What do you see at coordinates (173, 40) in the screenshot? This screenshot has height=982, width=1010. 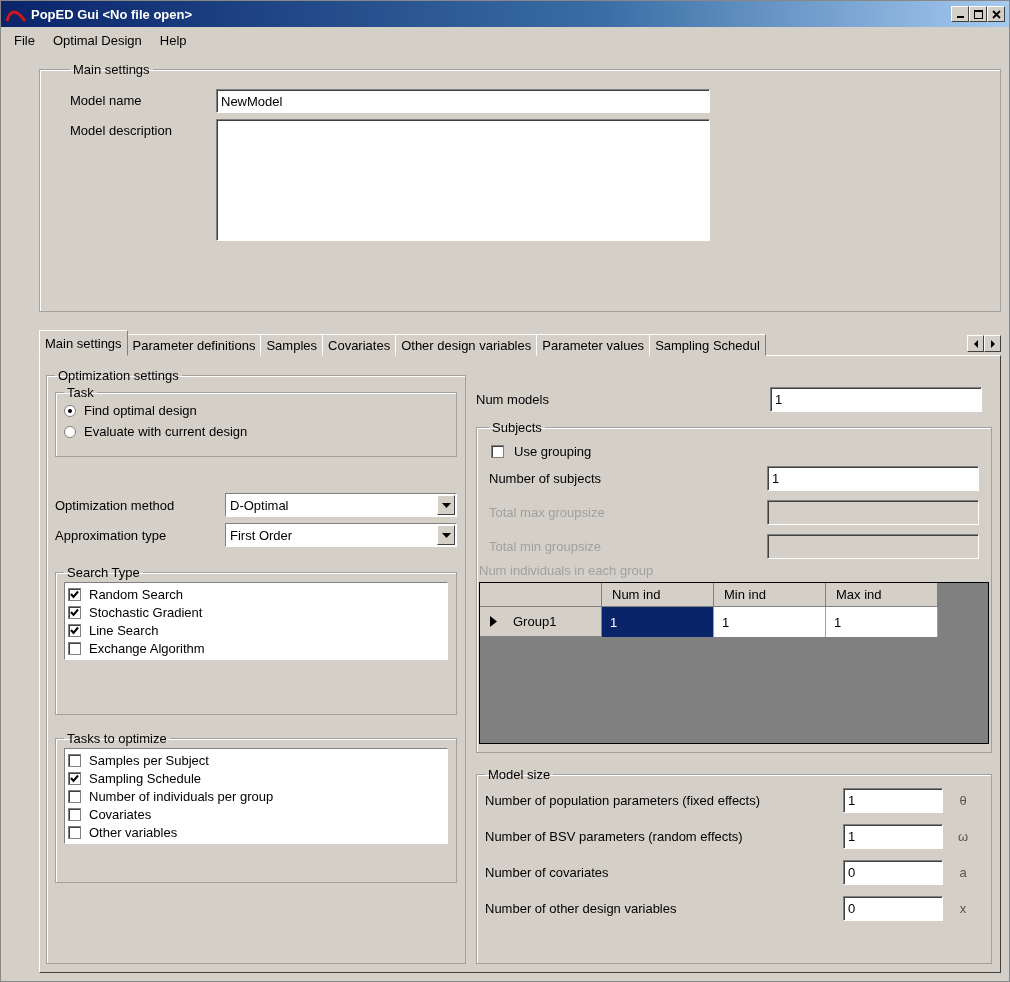 I see `menu-item: Help` at bounding box center [173, 40].